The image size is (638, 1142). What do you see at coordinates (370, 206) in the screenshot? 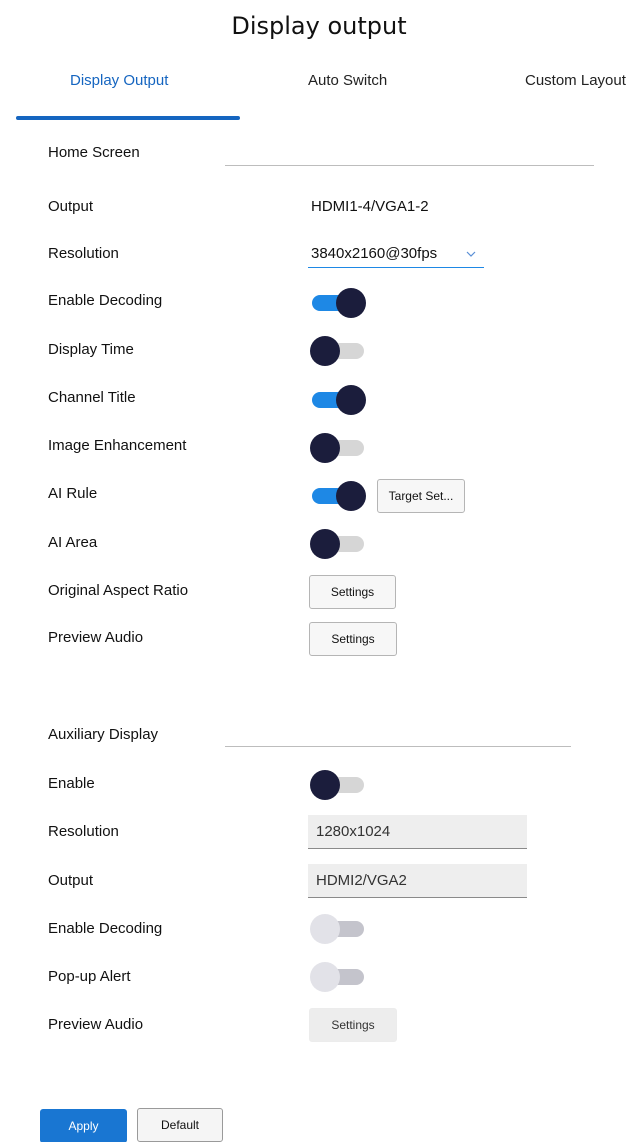
I see `output-value: HDMI1-4/VGA1-2` at bounding box center [370, 206].